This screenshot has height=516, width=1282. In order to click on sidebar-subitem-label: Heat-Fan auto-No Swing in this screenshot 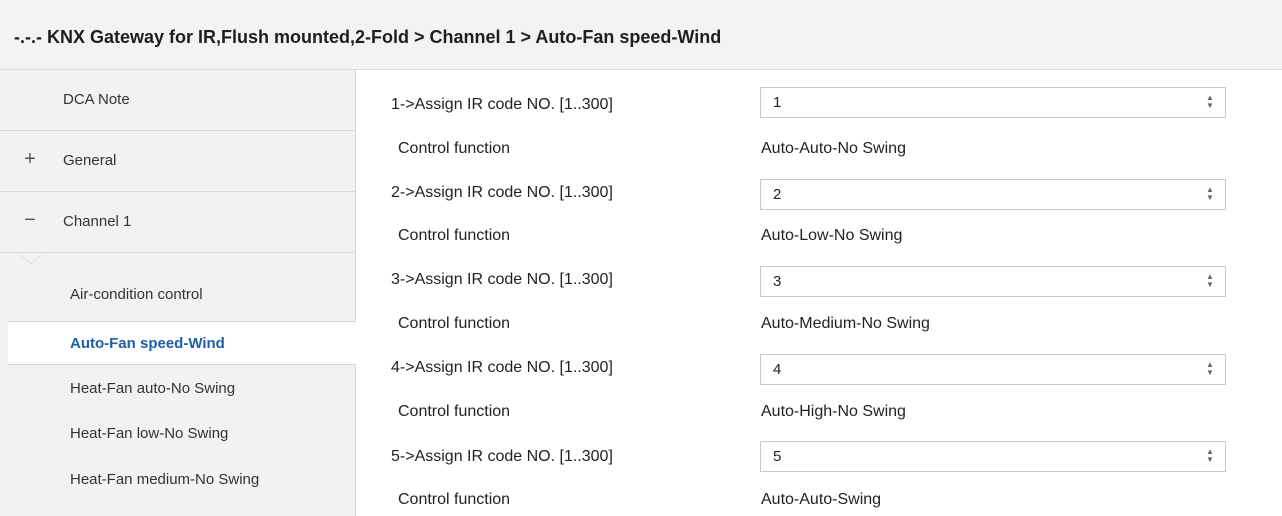, I will do `click(153, 388)`.